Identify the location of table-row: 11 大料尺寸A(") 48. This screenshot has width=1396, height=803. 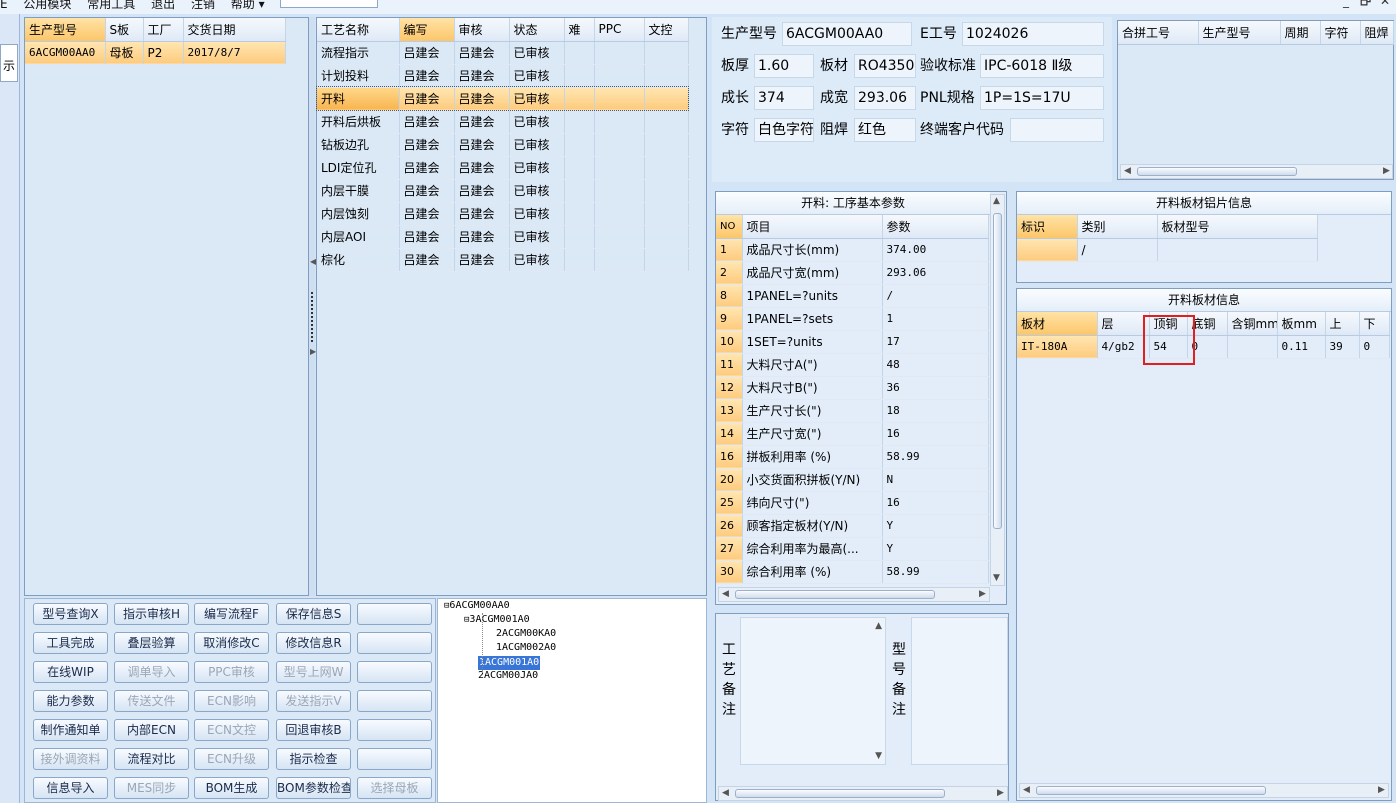
(852, 365).